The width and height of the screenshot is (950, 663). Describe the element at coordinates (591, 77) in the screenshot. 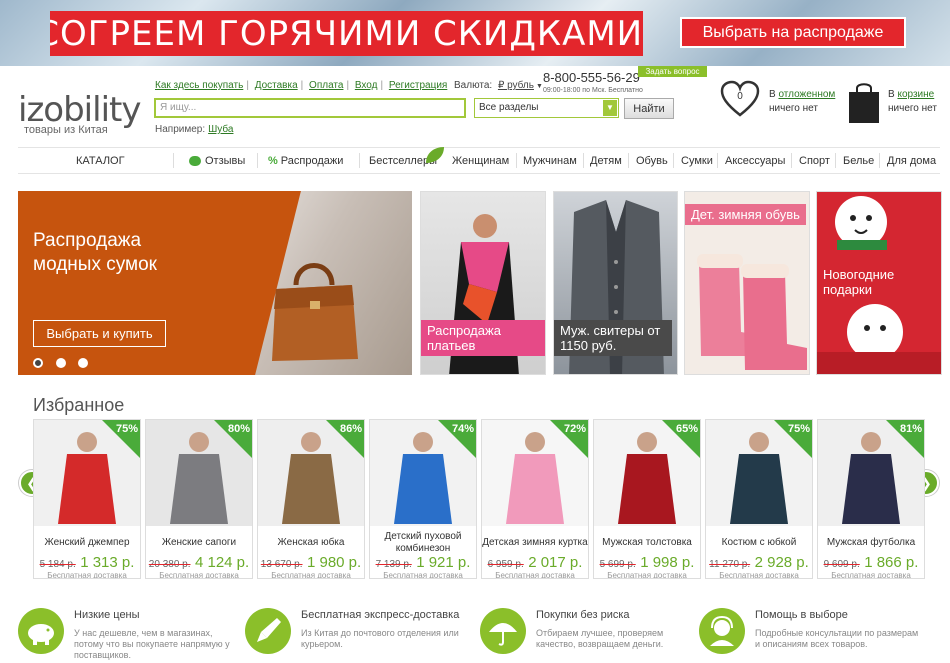

I see `support-phone: 8-800-555-56-29` at that location.